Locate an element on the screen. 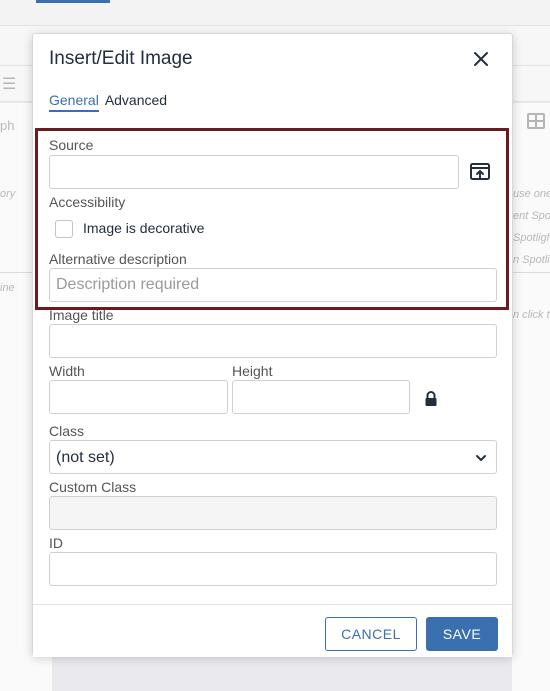 This screenshot has height=691, width=550. dialog-header: Insert/Edit Image is located at coordinates (272, 60).